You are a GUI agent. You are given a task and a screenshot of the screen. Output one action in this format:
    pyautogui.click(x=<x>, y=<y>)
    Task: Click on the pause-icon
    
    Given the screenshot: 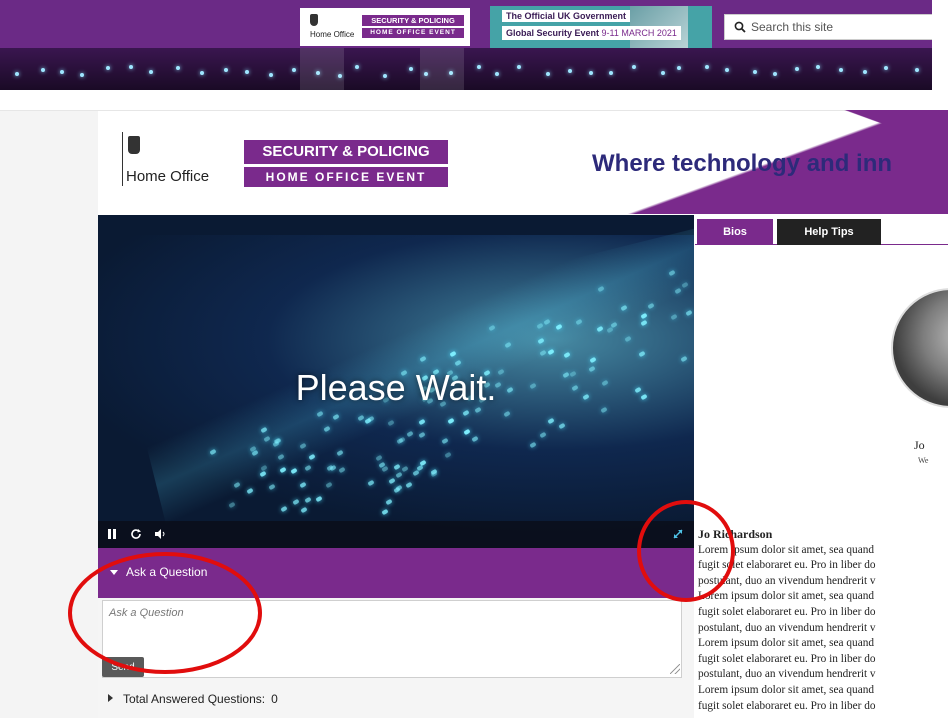 What is the action you would take?
    pyautogui.click(x=112, y=534)
    